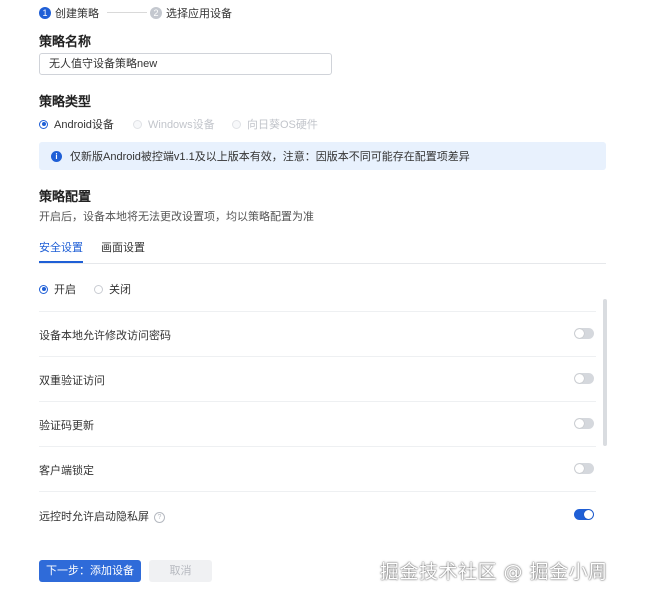 This screenshot has width=650, height=599. I want to click on radio-sunflower-os: 向日葵OS硬件, so click(275, 124).